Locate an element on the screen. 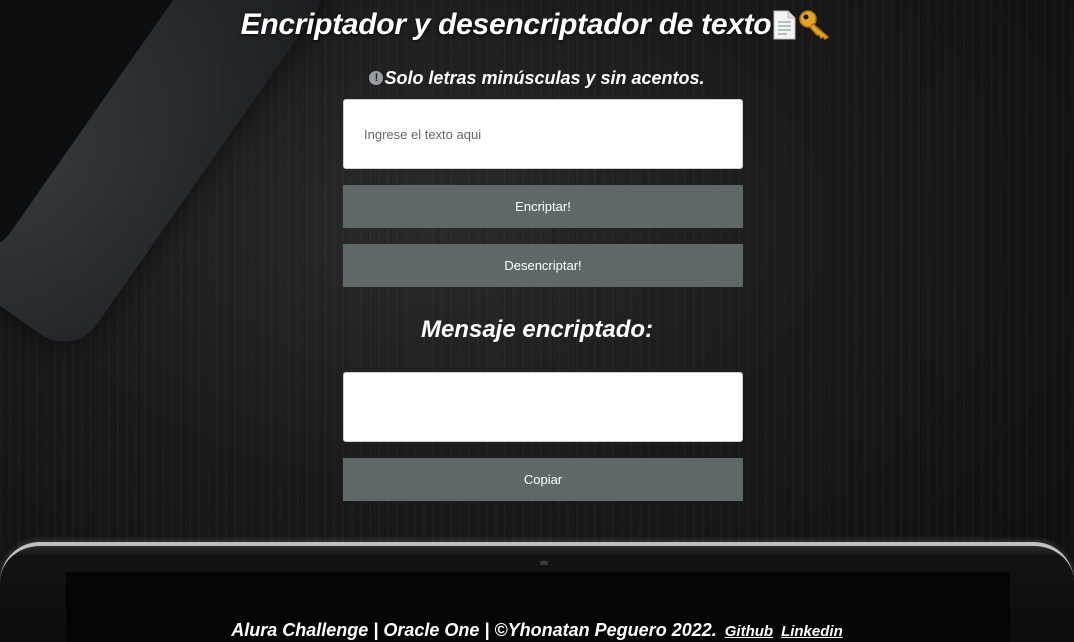 The image size is (1074, 642). document-icon is located at coordinates (784, 27).